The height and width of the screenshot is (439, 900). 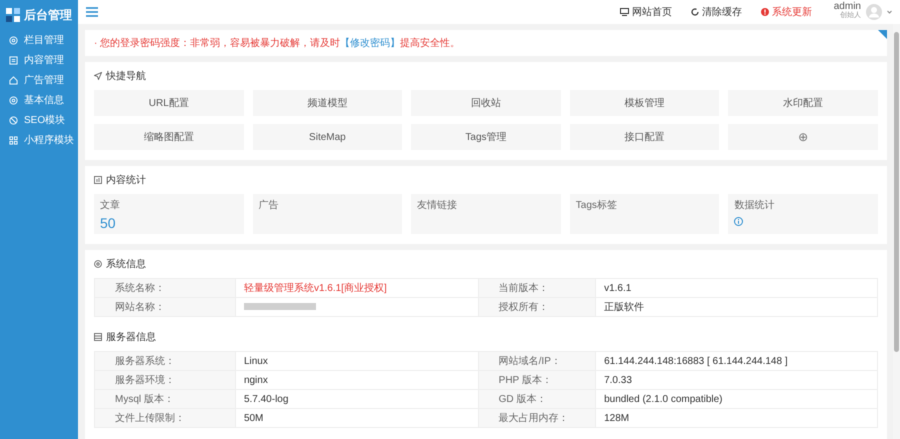 What do you see at coordinates (765, 12) in the screenshot?
I see `alert-icon` at bounding box center [765, 12].